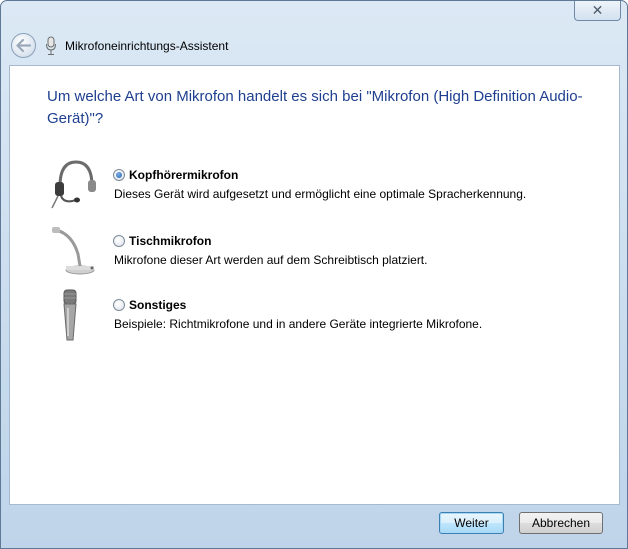  I want to click on handheld-microphone-icon, so click(70, 315).